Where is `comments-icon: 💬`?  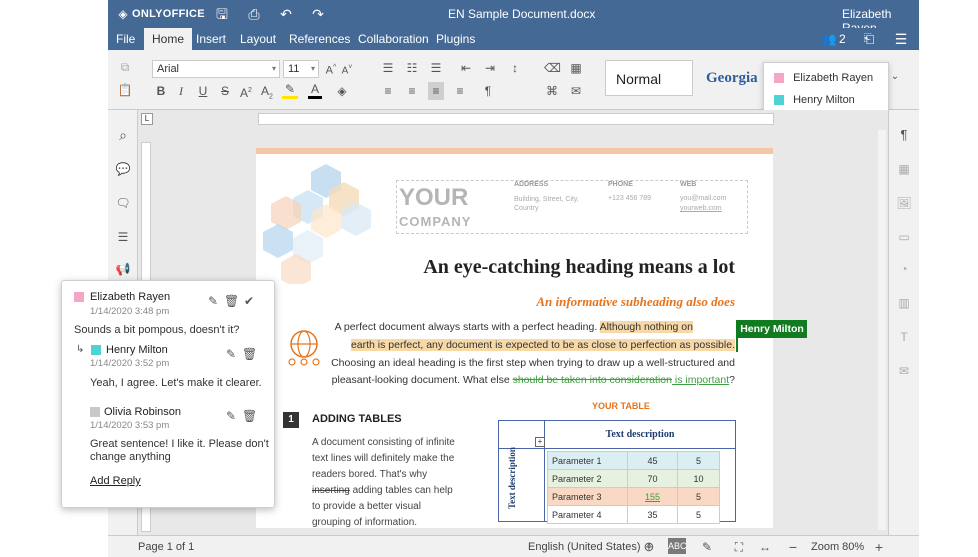
comments-icon: 💬 is located at coordinates (123, 169).